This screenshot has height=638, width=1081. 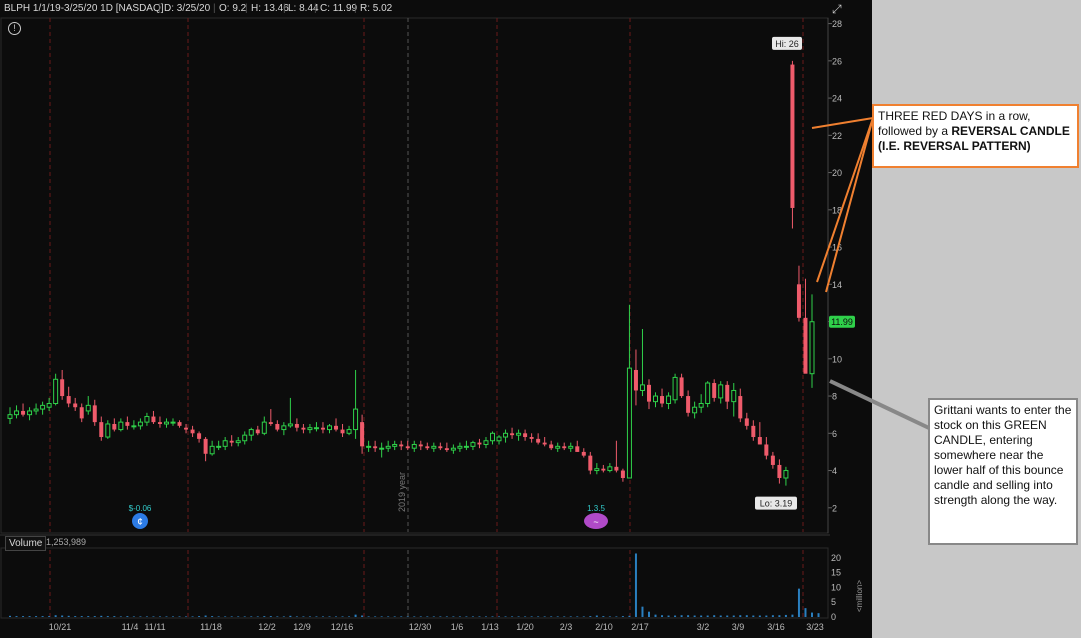 I want to click on y-tick-label: 26, so click(x=837, y=61).